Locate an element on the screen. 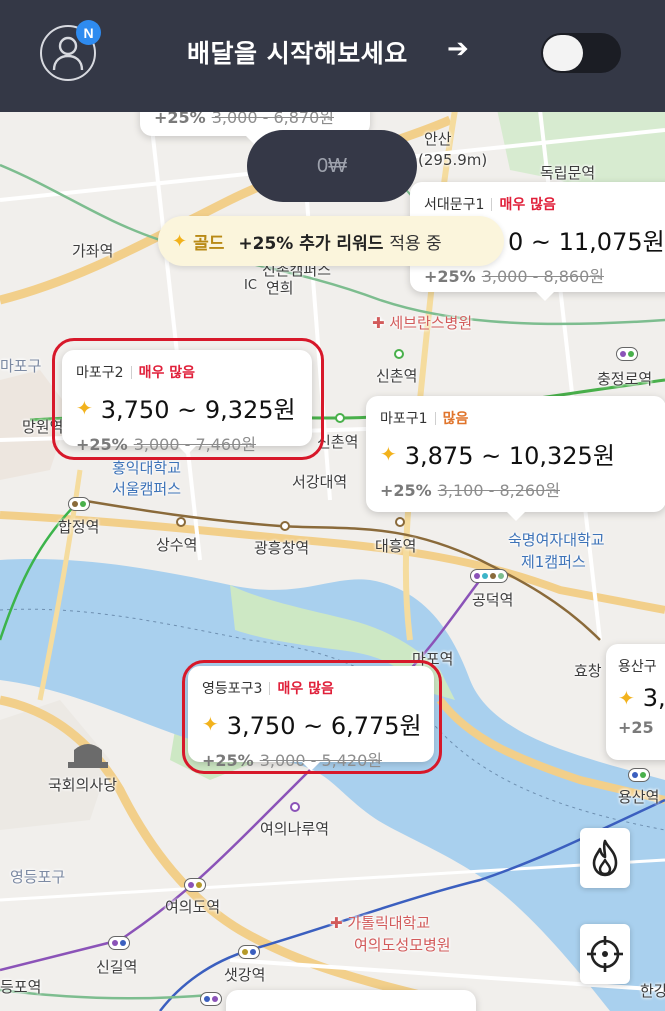  top-bar: N 배달을 시작해보세요 ➔ is located at coordinates (332, 56).